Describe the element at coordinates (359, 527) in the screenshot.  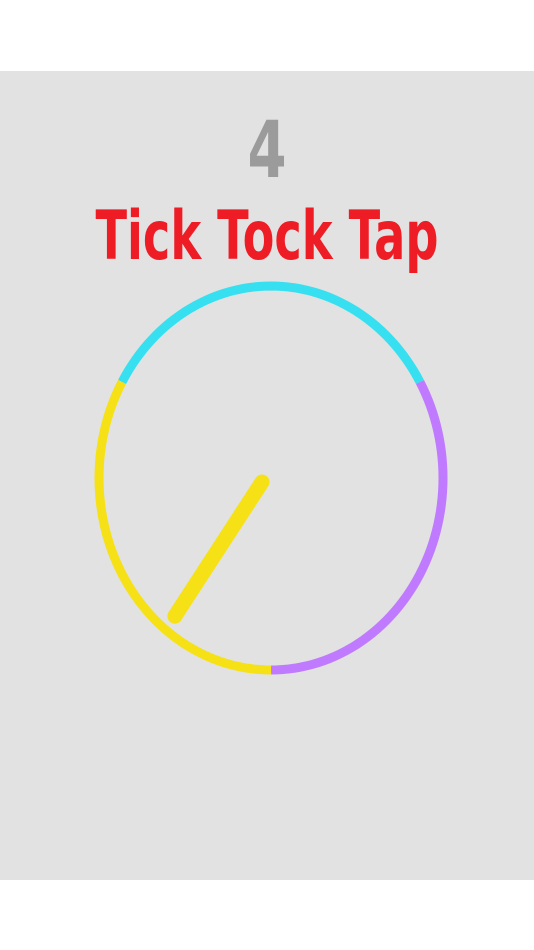
I see `ring-segment-purple` at that location.